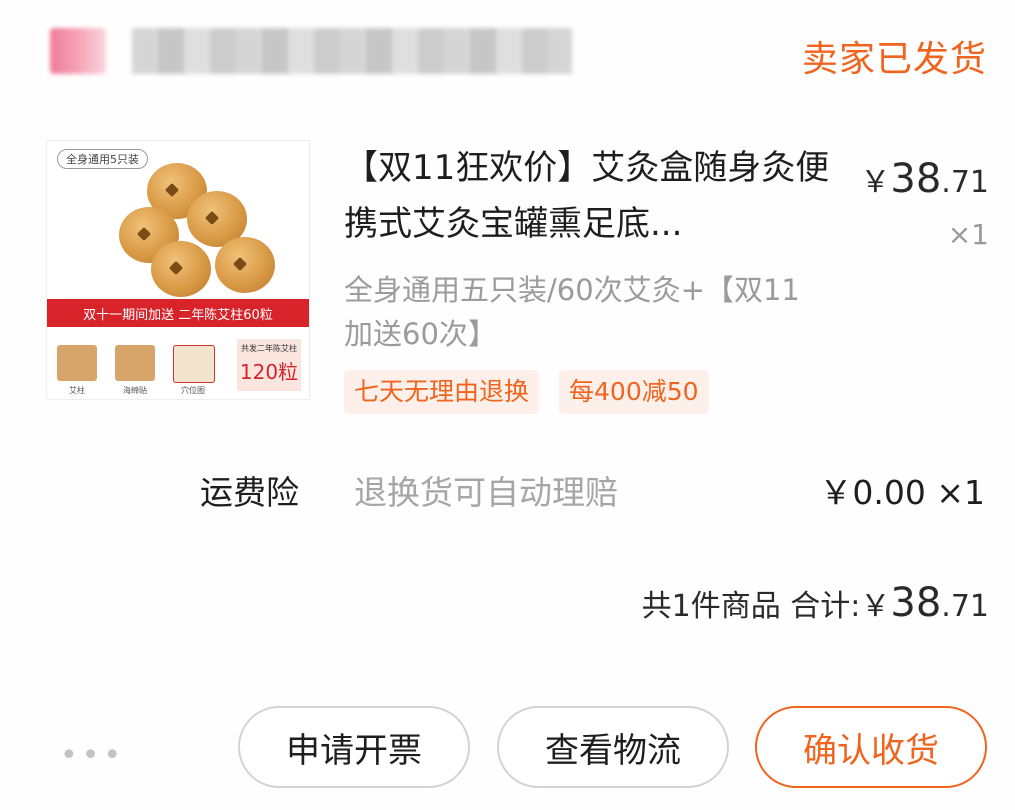  What do you see at coordinates (352, 51) in the screenshot?
I see `shop-name-redacted` at bounding box center [352, 51].